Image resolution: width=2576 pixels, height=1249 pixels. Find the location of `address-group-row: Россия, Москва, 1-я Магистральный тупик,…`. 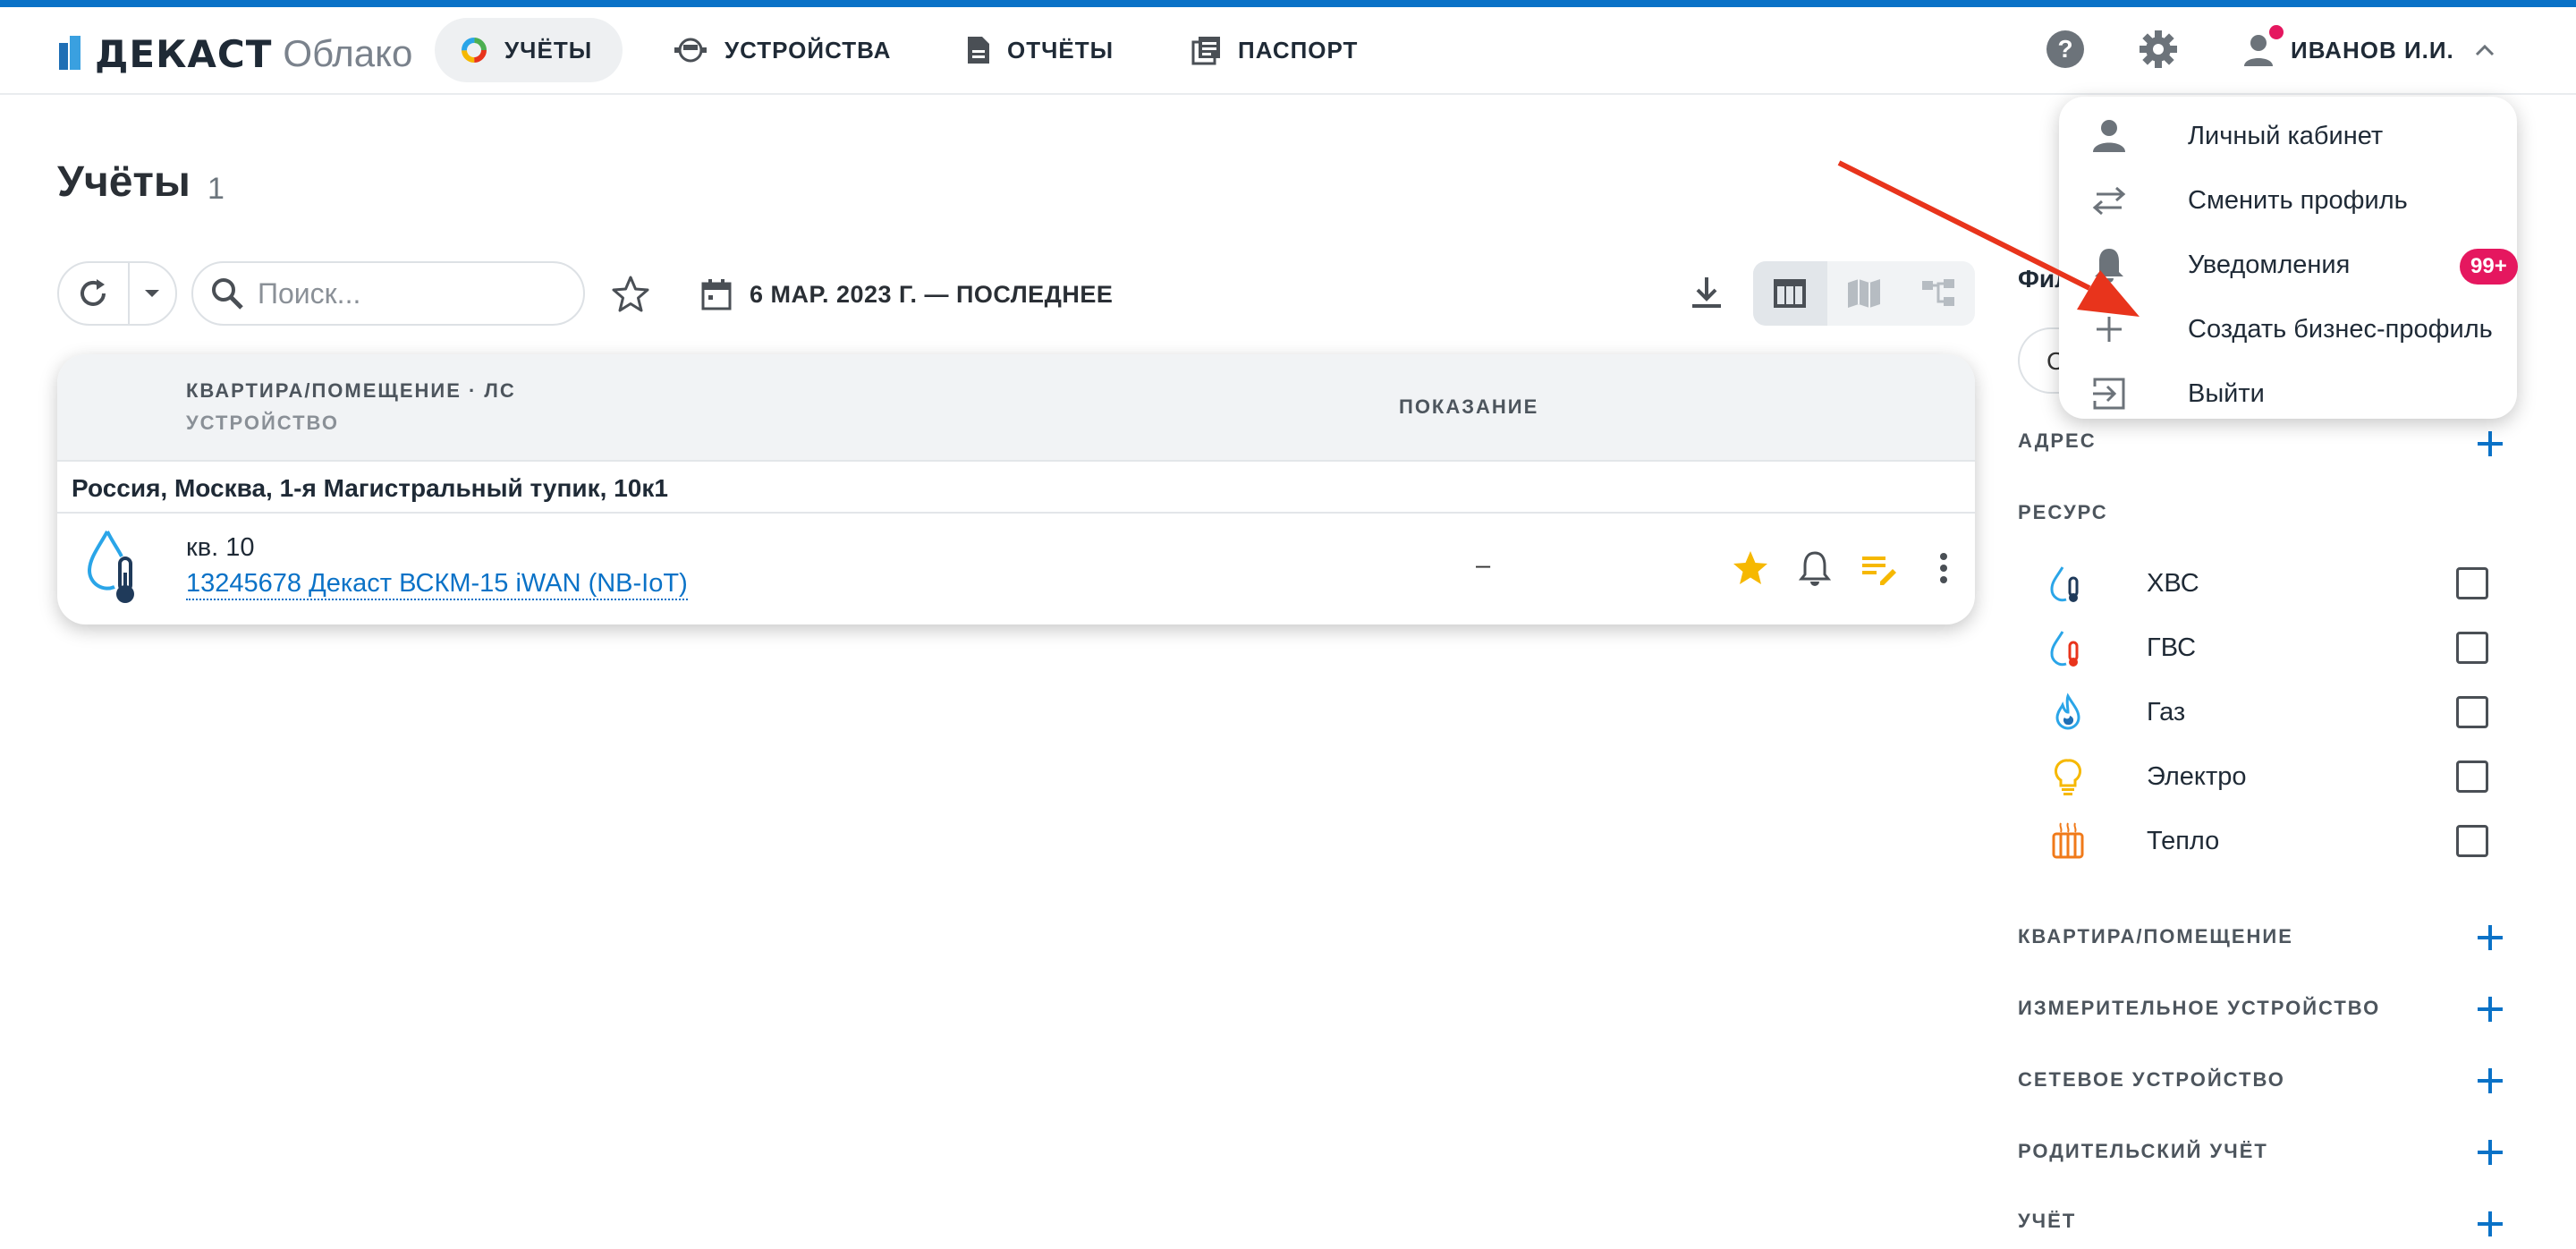

address-group-row: Россия, Москва, 1-я Магистральный тупик,… is located at coordinates (1016, 488).